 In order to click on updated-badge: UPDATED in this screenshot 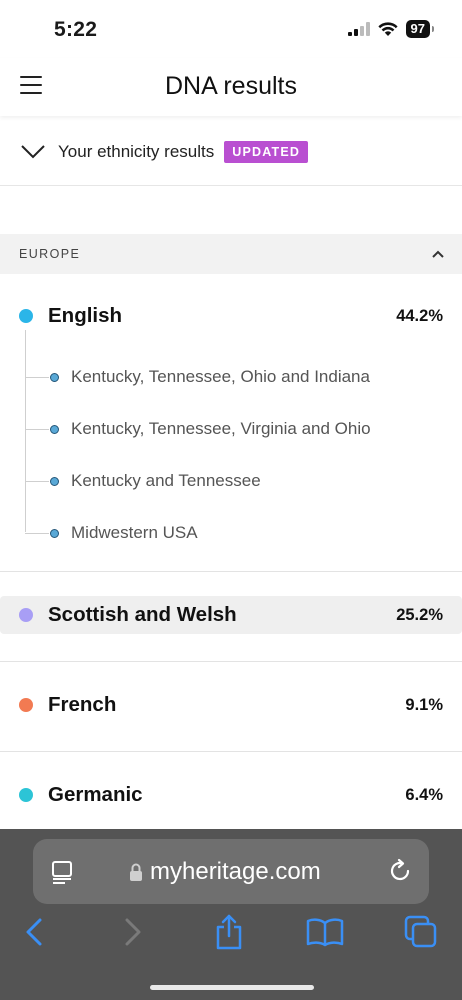, I will do `click(266, 151)`.